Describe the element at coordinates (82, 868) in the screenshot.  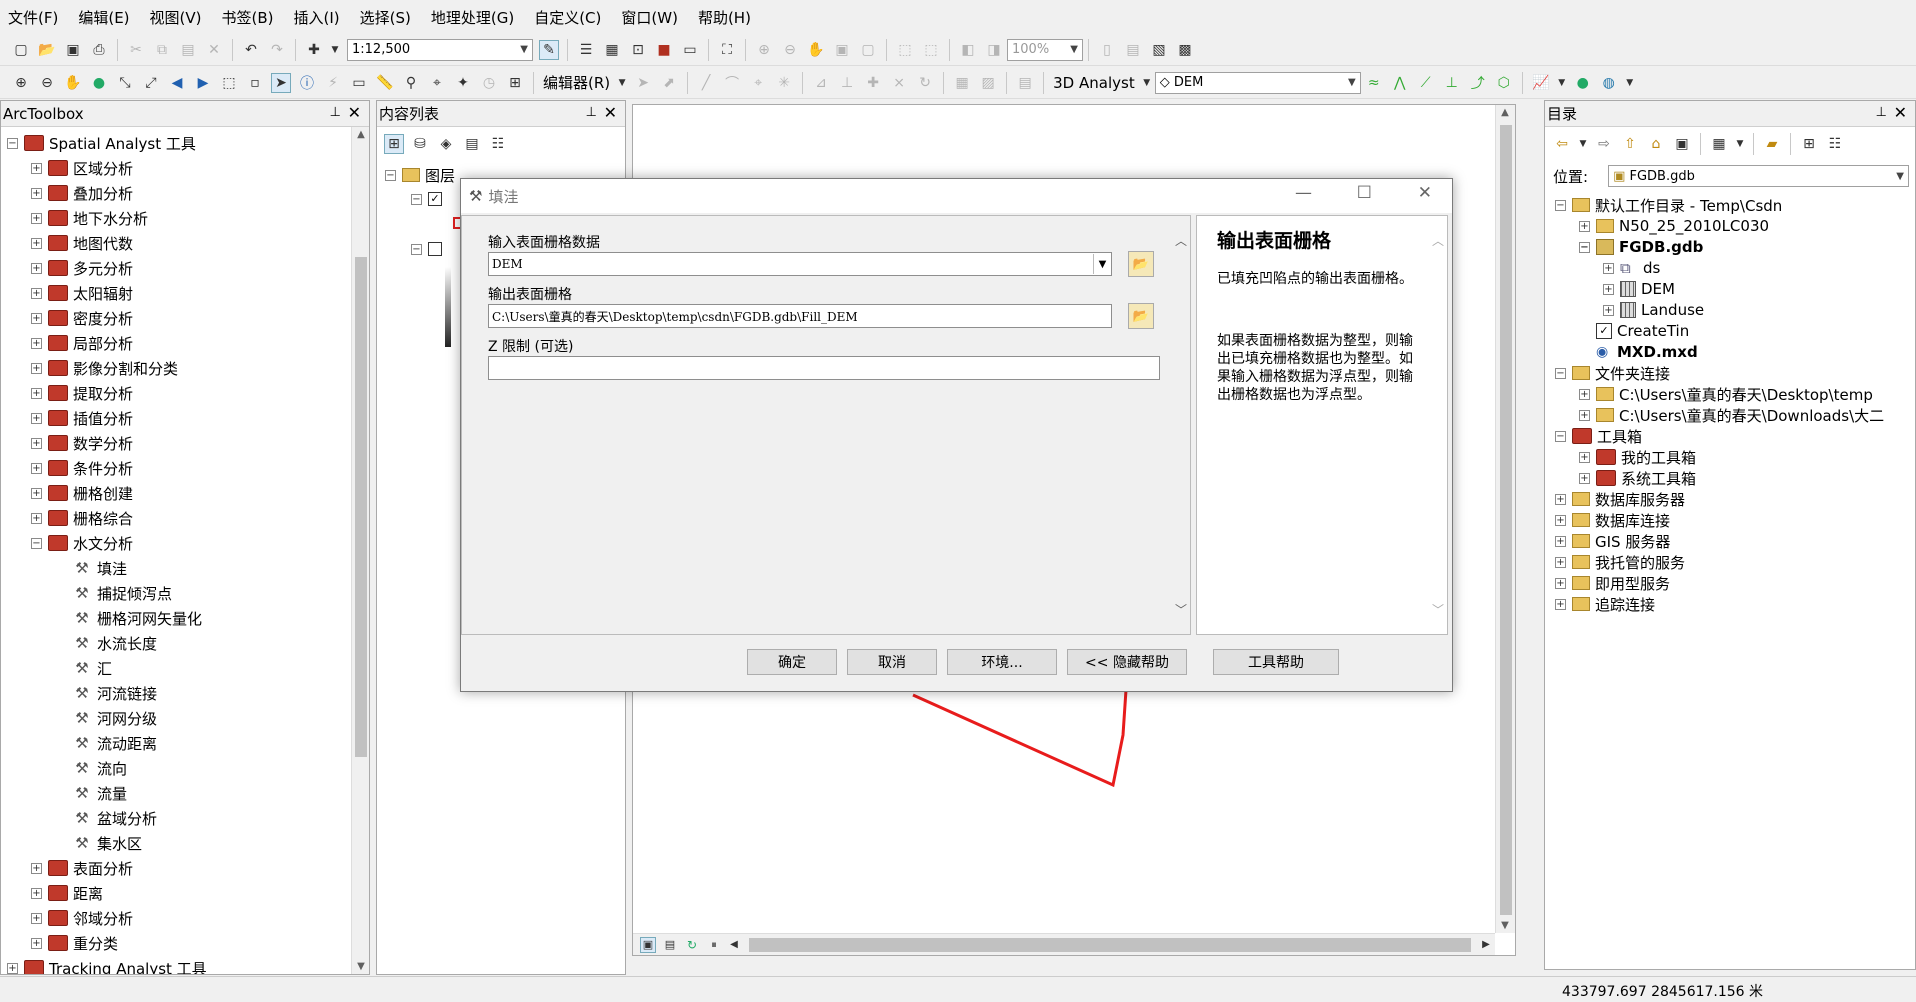
I see `tree-item-toolset: + 表面分析` at that location.